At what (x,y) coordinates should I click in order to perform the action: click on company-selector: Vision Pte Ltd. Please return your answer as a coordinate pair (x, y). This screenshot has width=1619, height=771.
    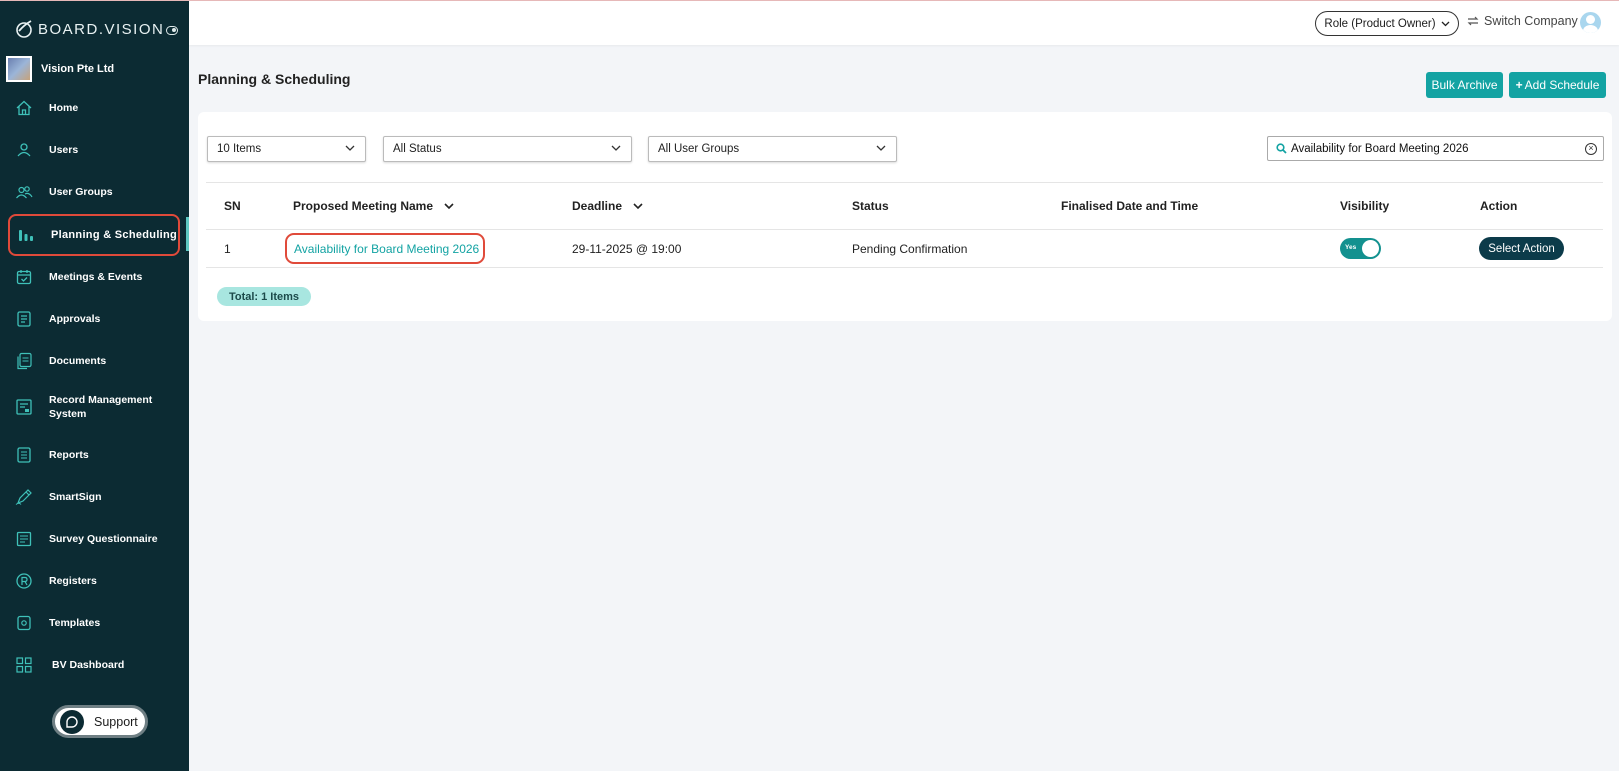
    Looking at the image, I should click on (60, 69).